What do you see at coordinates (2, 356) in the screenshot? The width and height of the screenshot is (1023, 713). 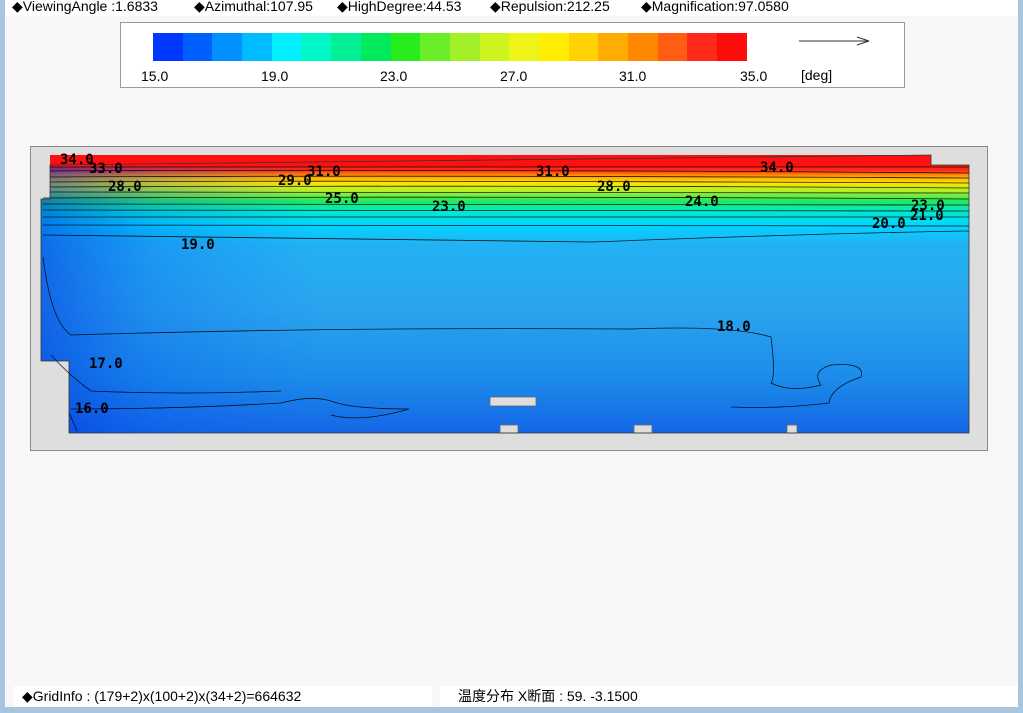 I see `window-frame-left` at bounding box center [2, 356].